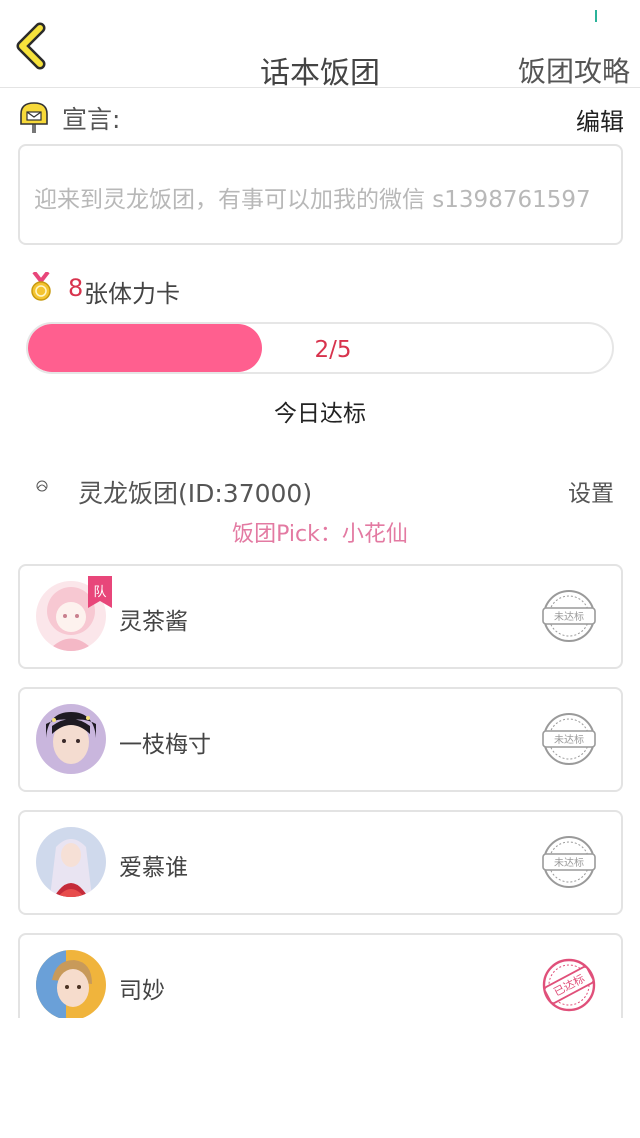 Image resolution: width=640 pixels, height=1138 pixels. Describe the element at coordinates (320, 616) in the screenshot. I see `member-card: 队 灵茶酱 未达标` at that location.